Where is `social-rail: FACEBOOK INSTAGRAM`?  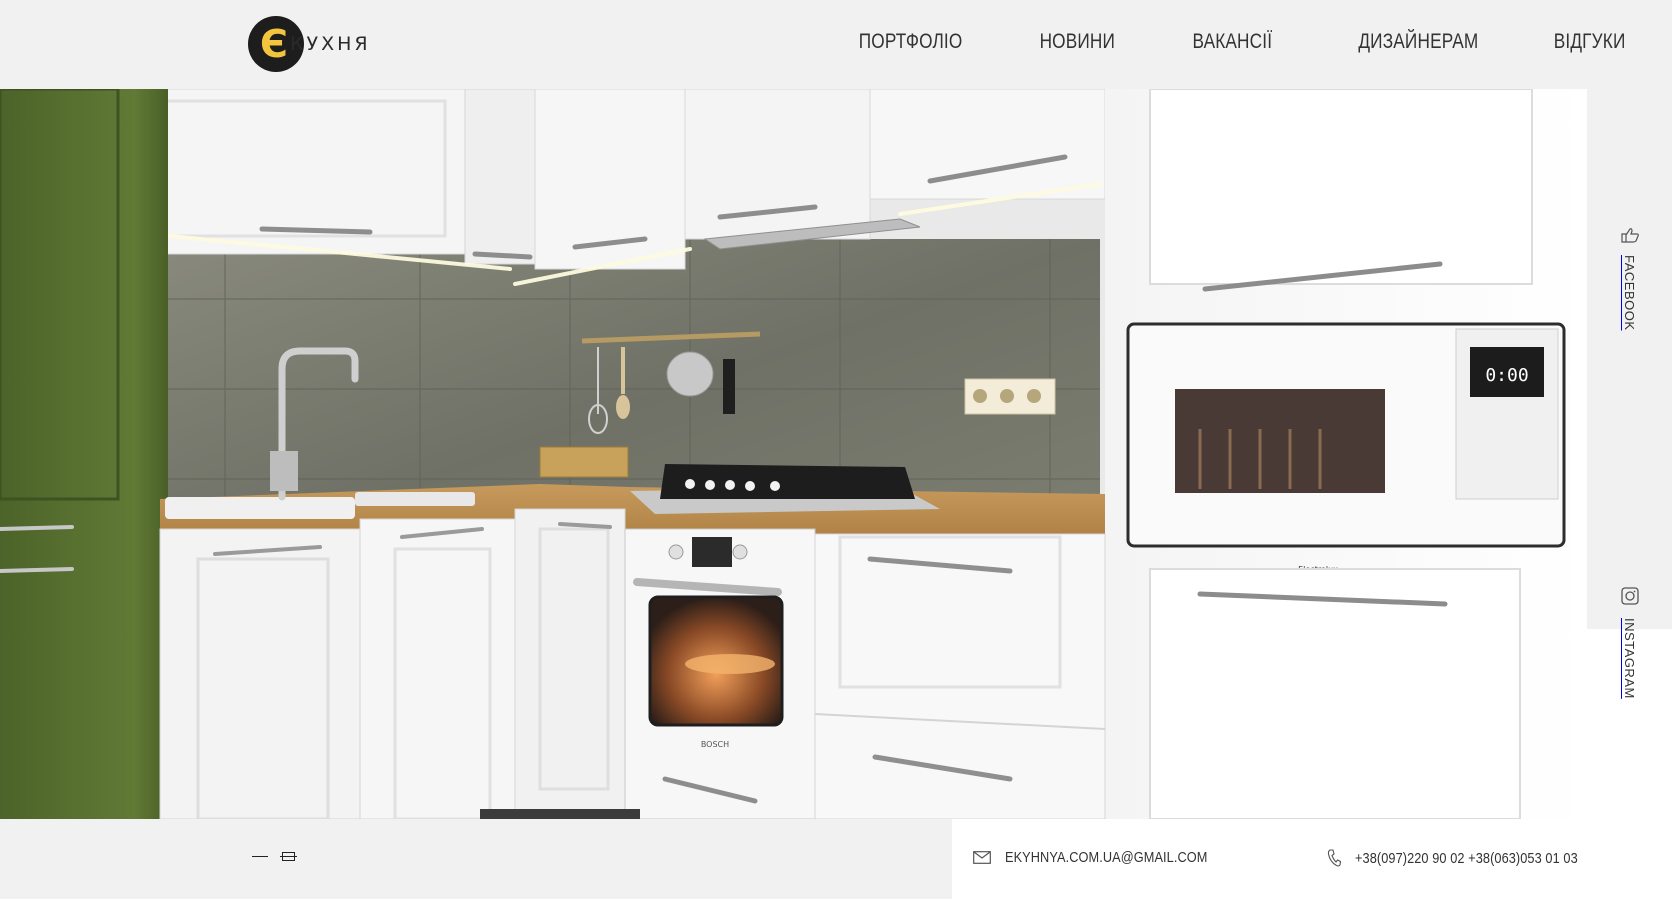 social-rail: FACEBOOK INSTAGRAM is located at coordinates (1629, 454).